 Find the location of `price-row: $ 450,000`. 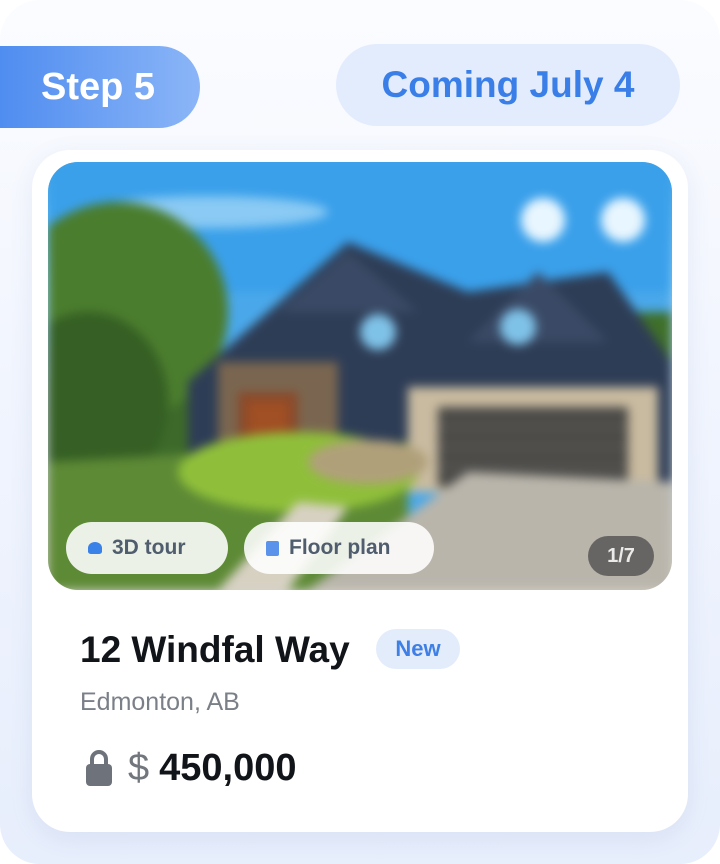

price-row: $ 450,000 is located at coordinates (190, 768).